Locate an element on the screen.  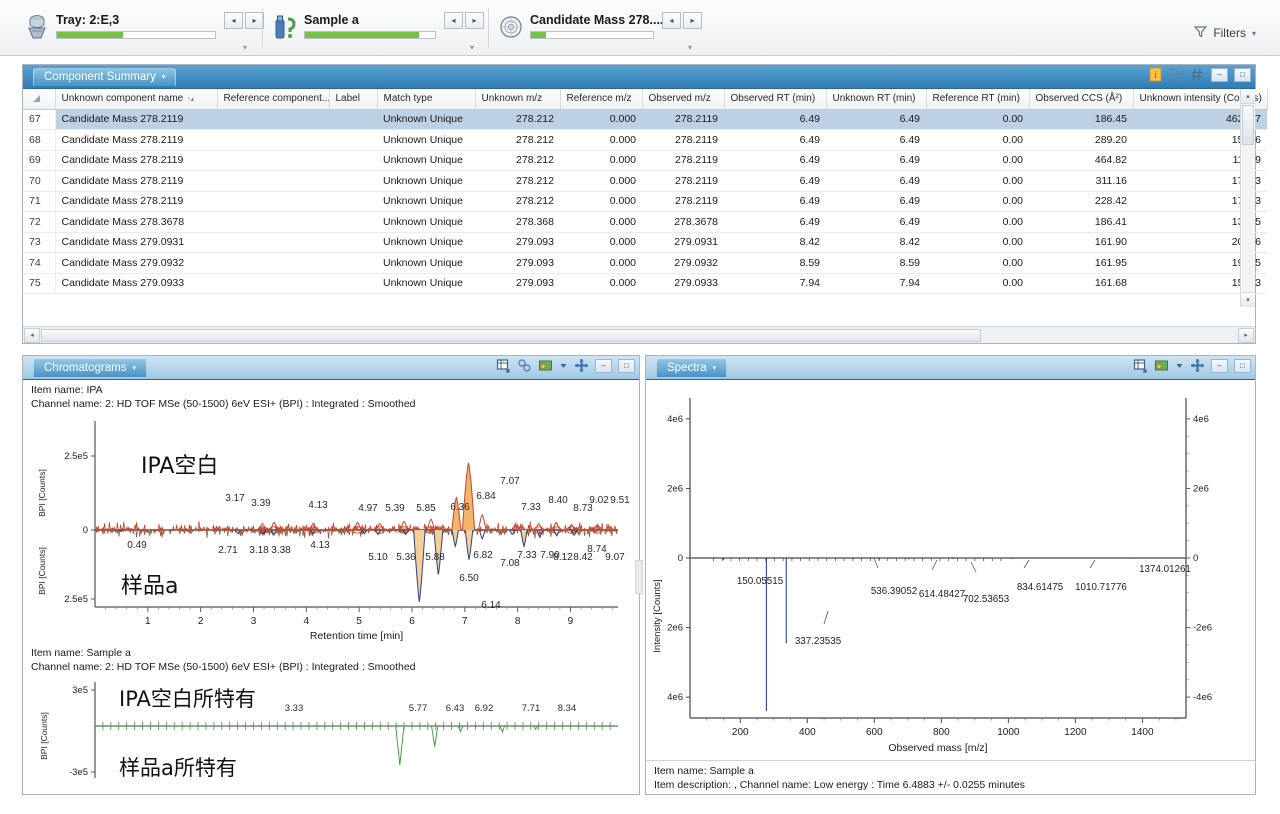
x-tick-label: 1000 is located at coordinates (1008, 732).